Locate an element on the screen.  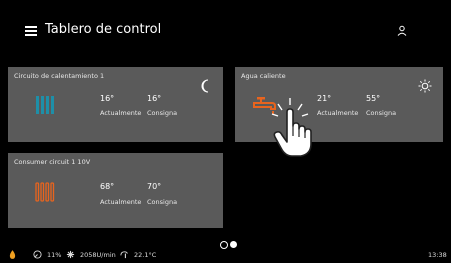
fan-icon is located at coordinates (70, 254).